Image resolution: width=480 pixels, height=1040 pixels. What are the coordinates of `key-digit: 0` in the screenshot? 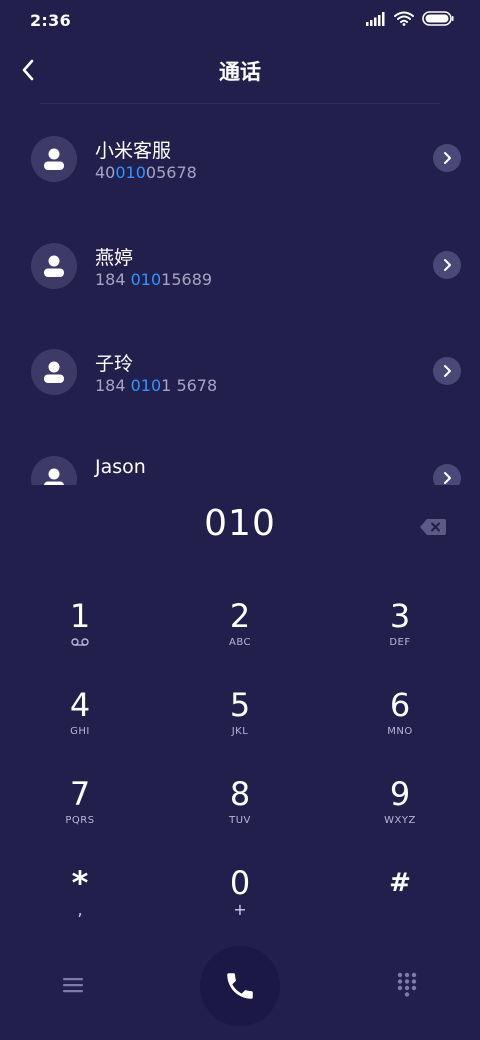 It's located at (240, 883).